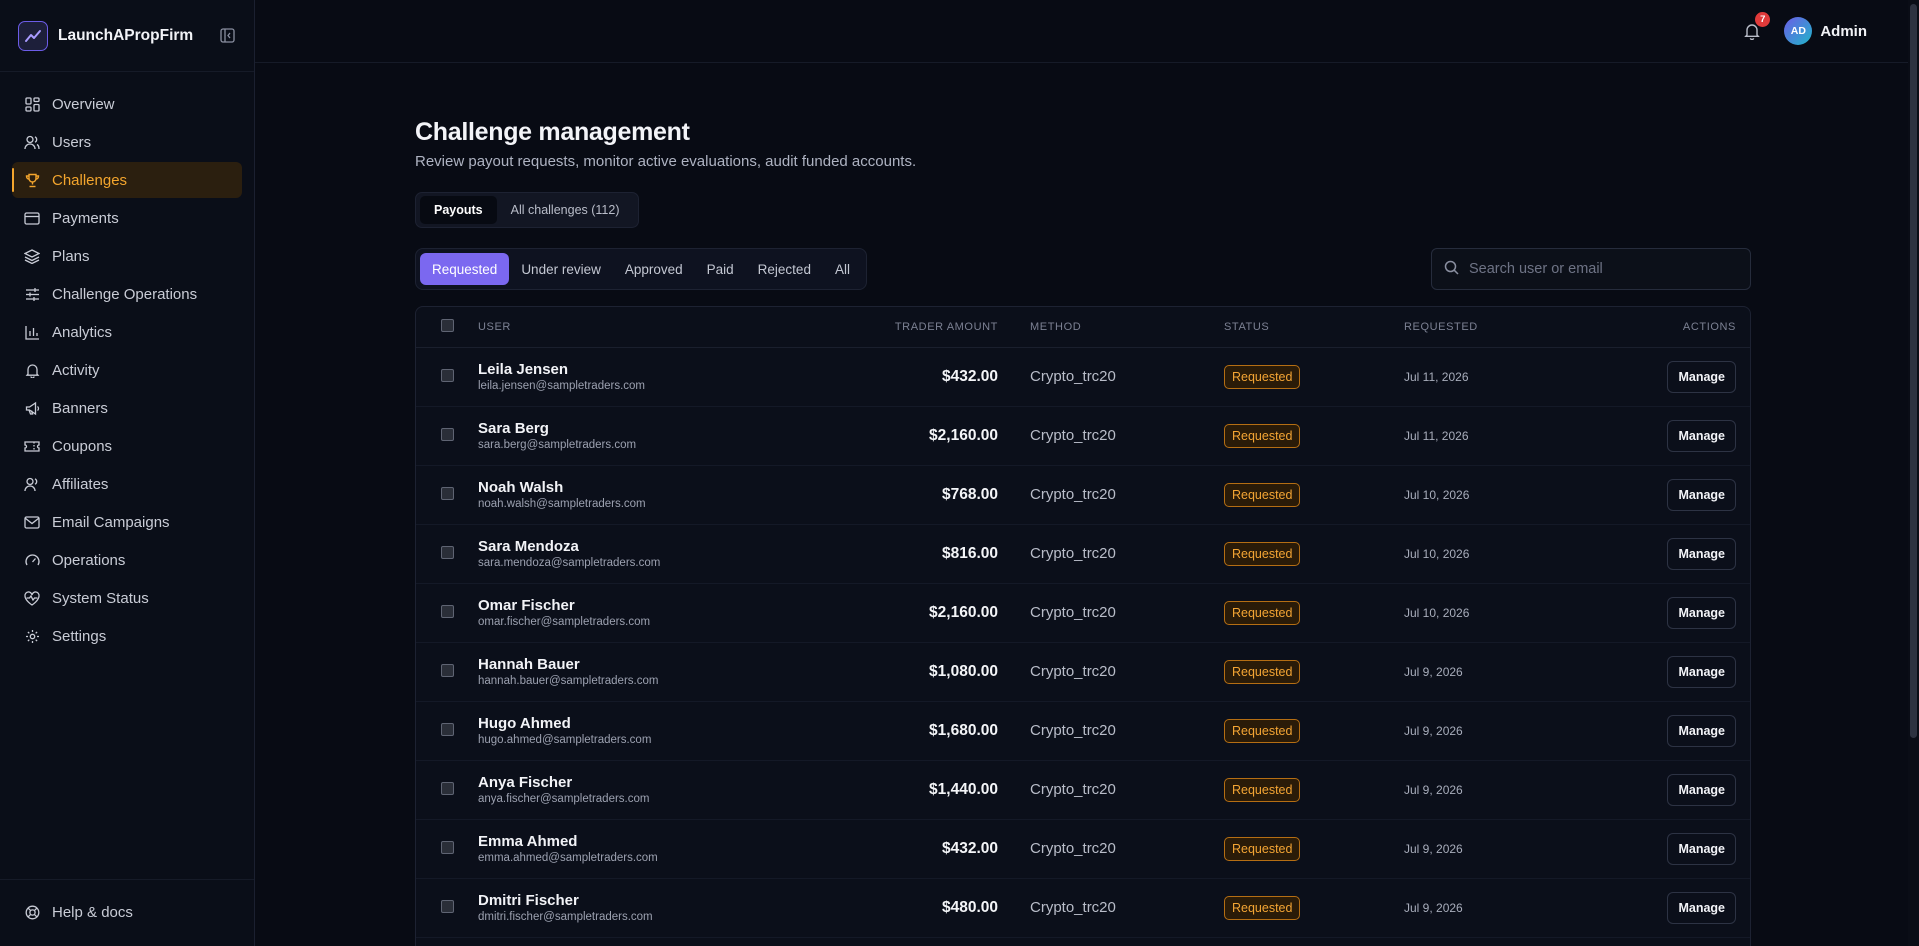  What do you see at coordinates (1436, 435) in the screenshot?
I see `requested-date: Jul 11, 2026` at bounding box center [1436, 435].